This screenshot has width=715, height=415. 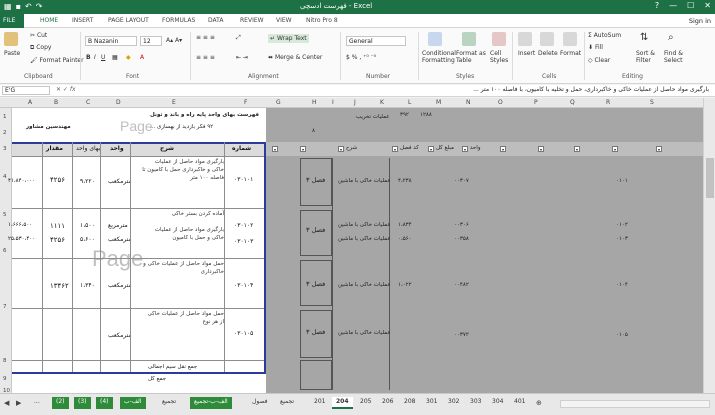 What do you see at coordinates (405, 225) in the screenshot?
I see `right-value: ۱،۸۳۴` at bounding box center [405, 225].